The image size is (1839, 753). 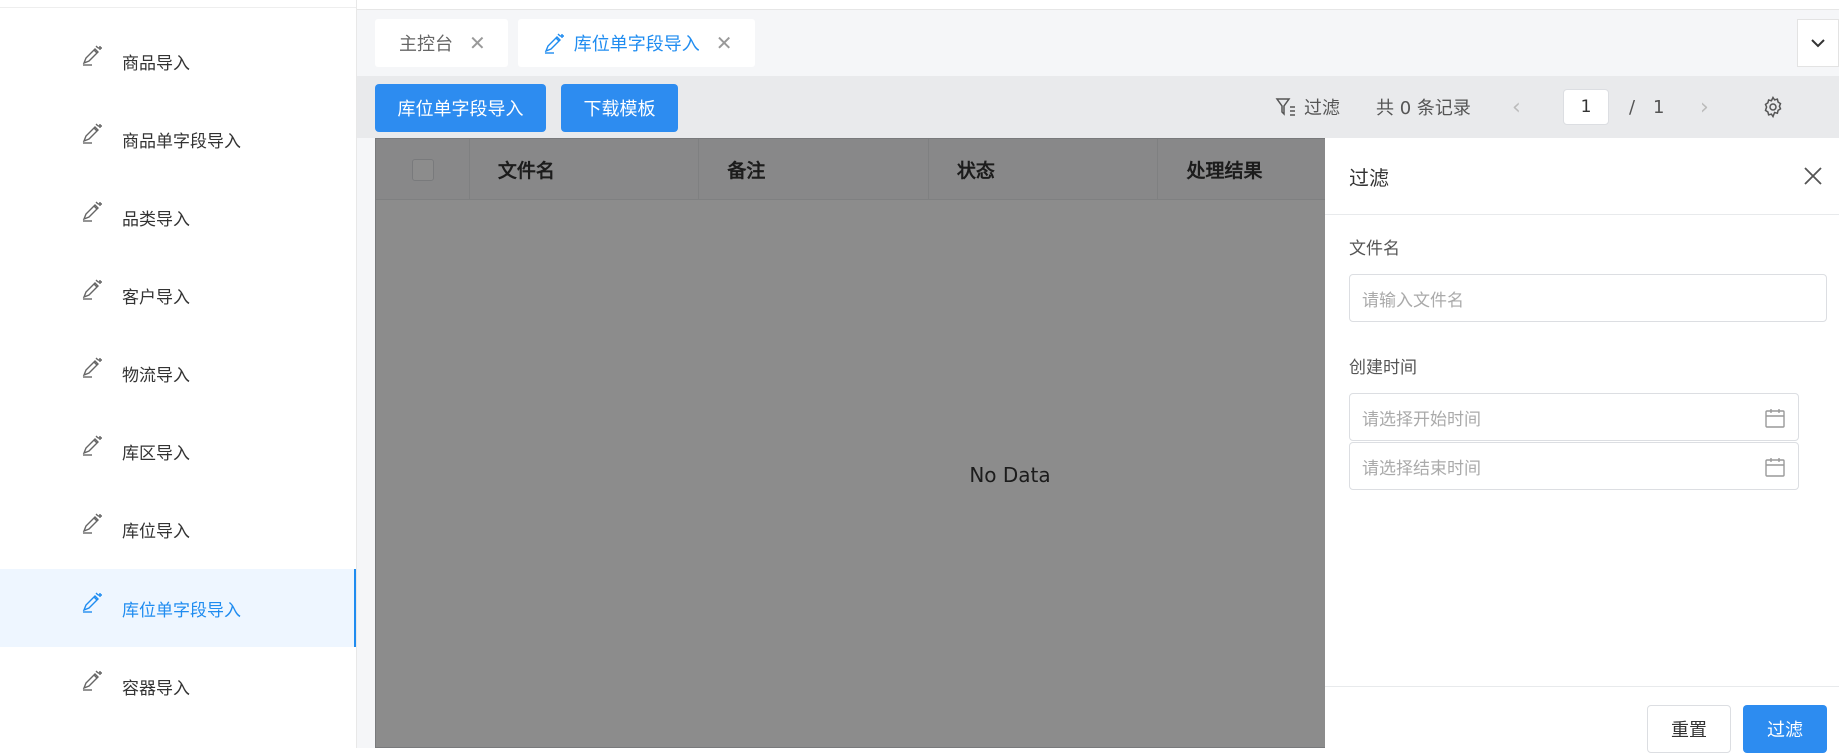 I want to click on sidebar-item-label: 库位导入, so click(x=156, y=531).